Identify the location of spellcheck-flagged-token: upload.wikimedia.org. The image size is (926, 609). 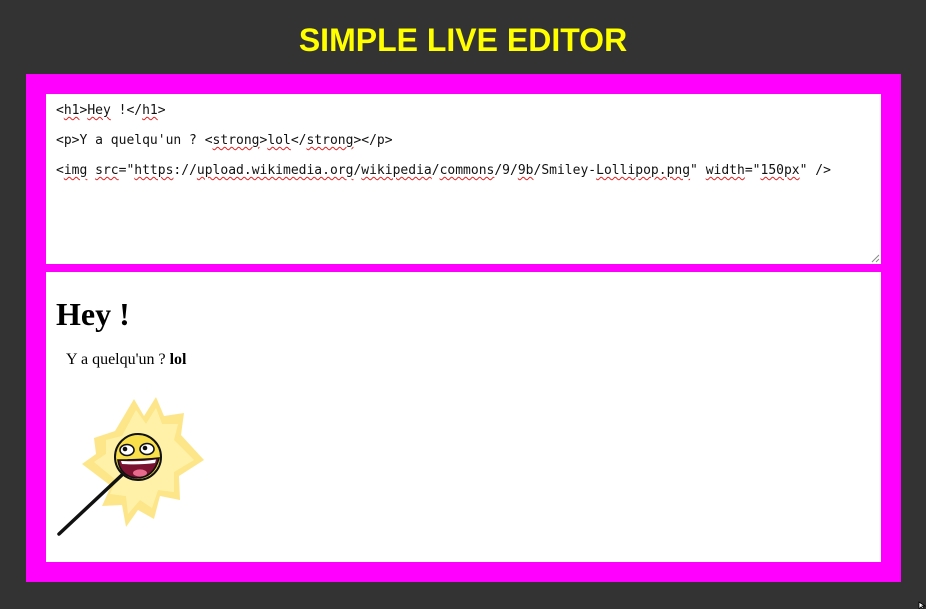
(275, 170).